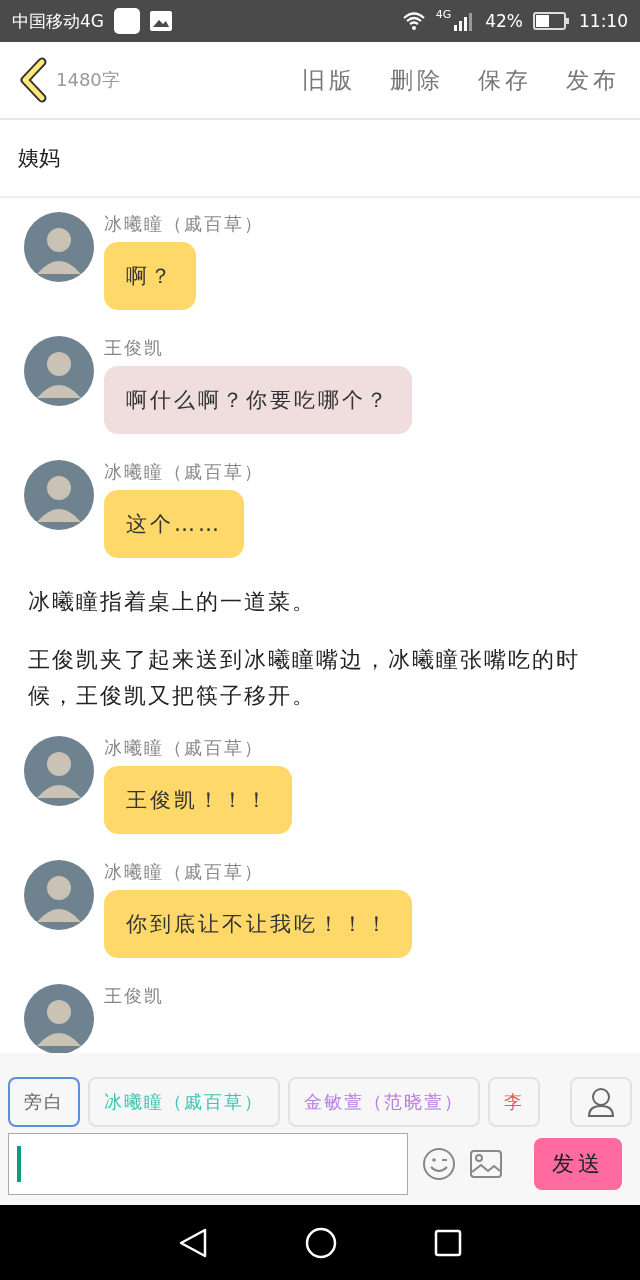  Describe the element at coordinates (320, 159) in the screenshot. I see `chapter-title: 姨妈` at that location.